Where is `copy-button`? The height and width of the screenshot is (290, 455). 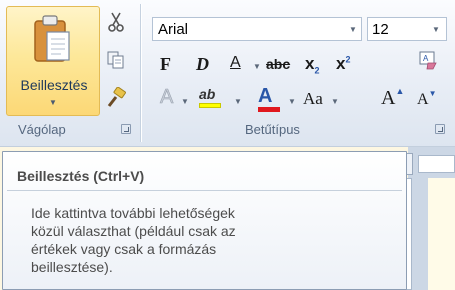 copy-button is located at coordinates (116, 60).